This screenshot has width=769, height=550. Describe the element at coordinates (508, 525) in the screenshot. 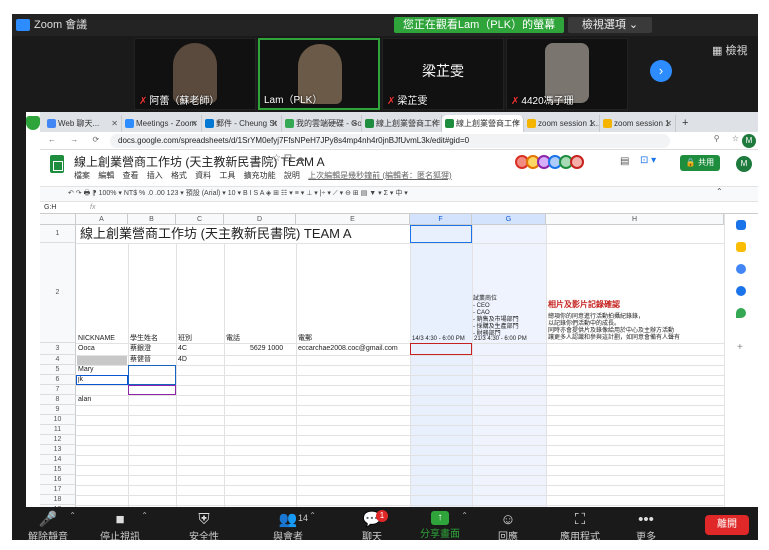

I see `reactions-button: ☺ 回應` at that location.